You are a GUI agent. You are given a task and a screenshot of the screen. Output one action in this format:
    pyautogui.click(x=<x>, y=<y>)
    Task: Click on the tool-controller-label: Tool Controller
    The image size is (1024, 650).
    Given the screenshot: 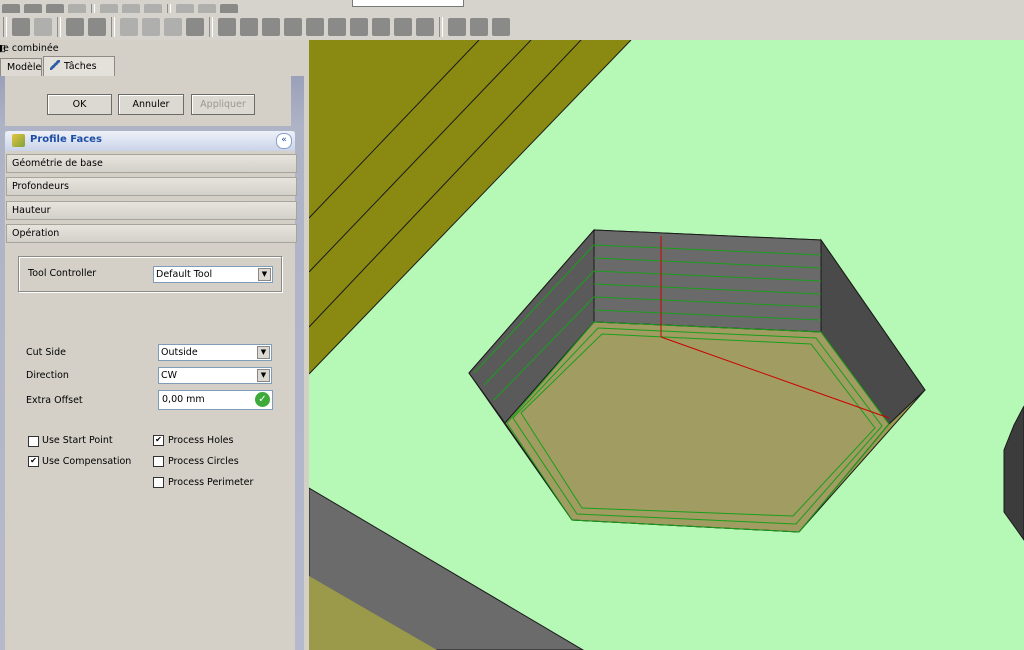 What is the action you would take?
    pyautogui.click(x=62, y=273)
    